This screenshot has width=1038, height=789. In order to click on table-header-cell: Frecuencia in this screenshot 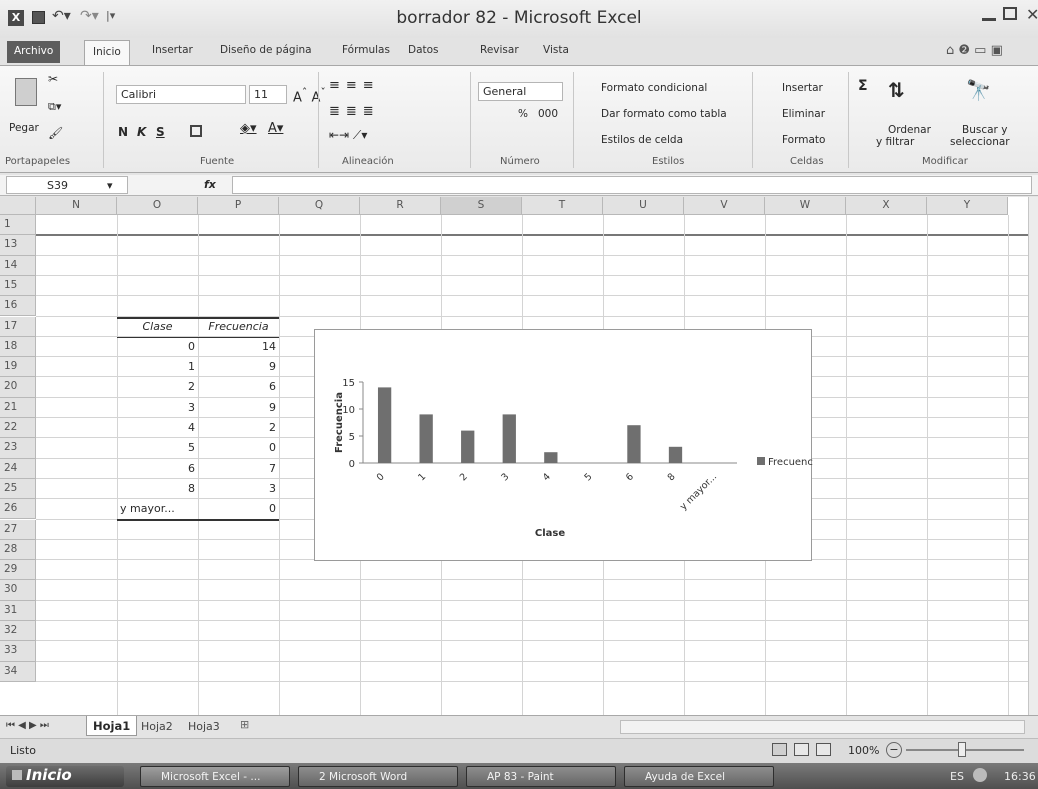, I will do `click(238, 326)`.